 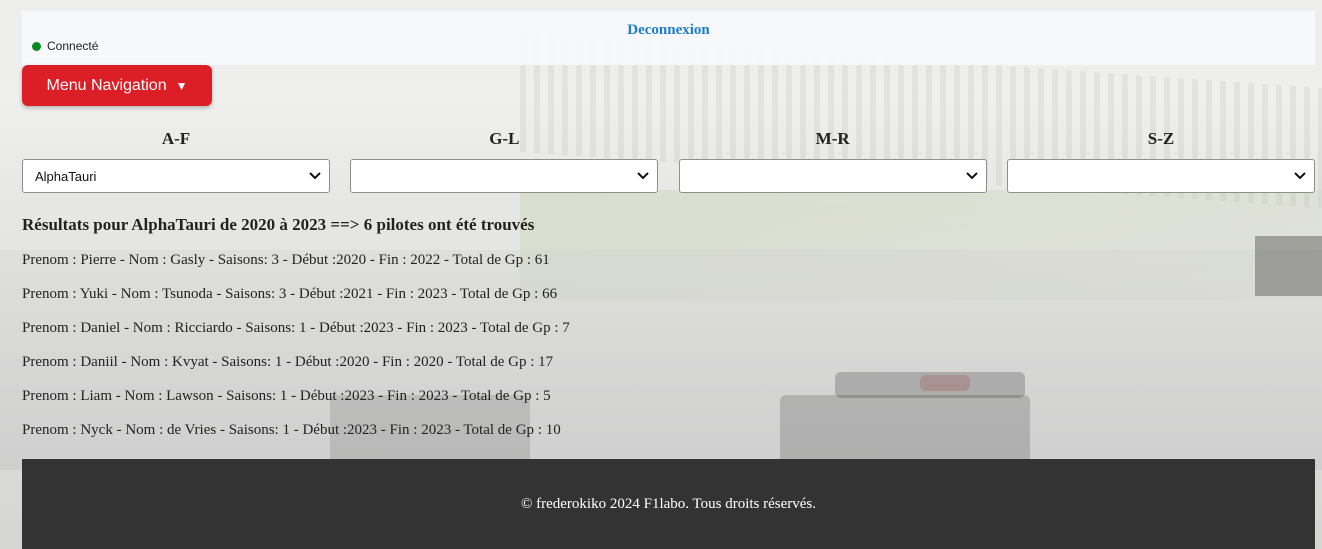 What do you see at coordinates (832, 176) in the screenshot?
I see `team-select-m-r` at bounding box center [832, 176].